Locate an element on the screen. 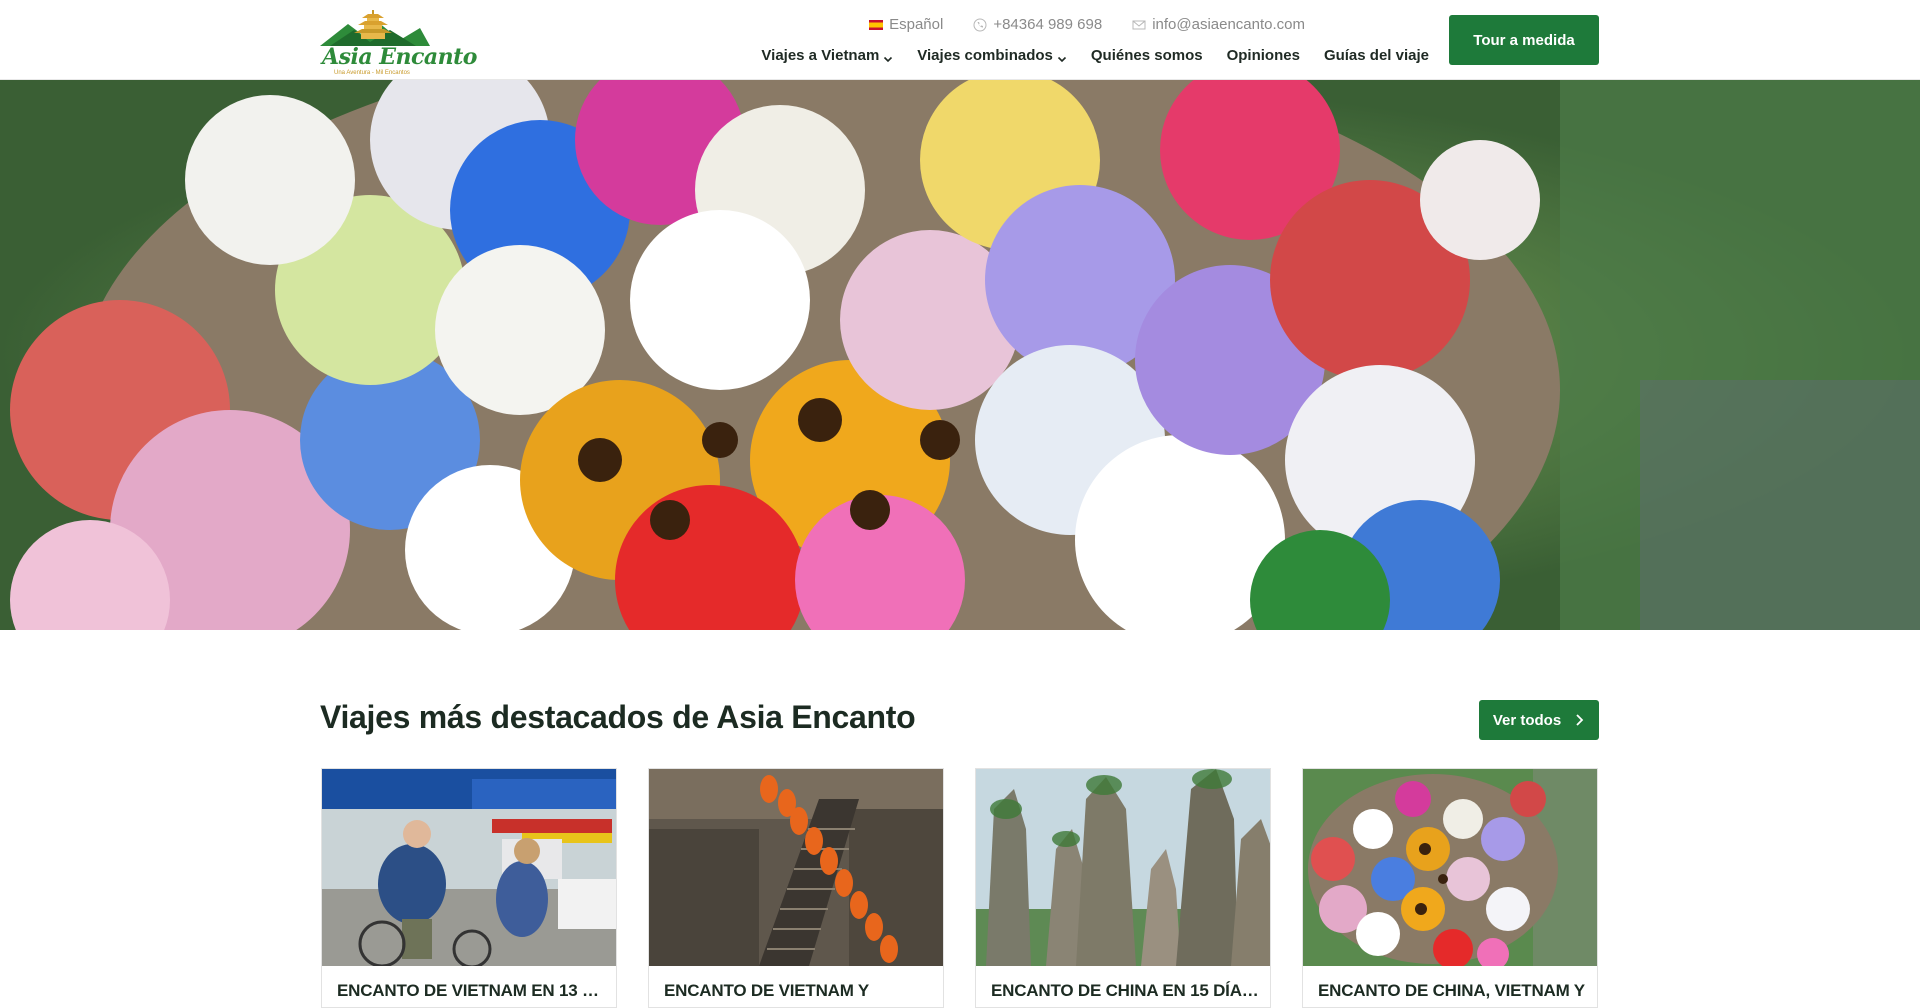  pagoda-logo-icon is located at coordinates (375, 28).